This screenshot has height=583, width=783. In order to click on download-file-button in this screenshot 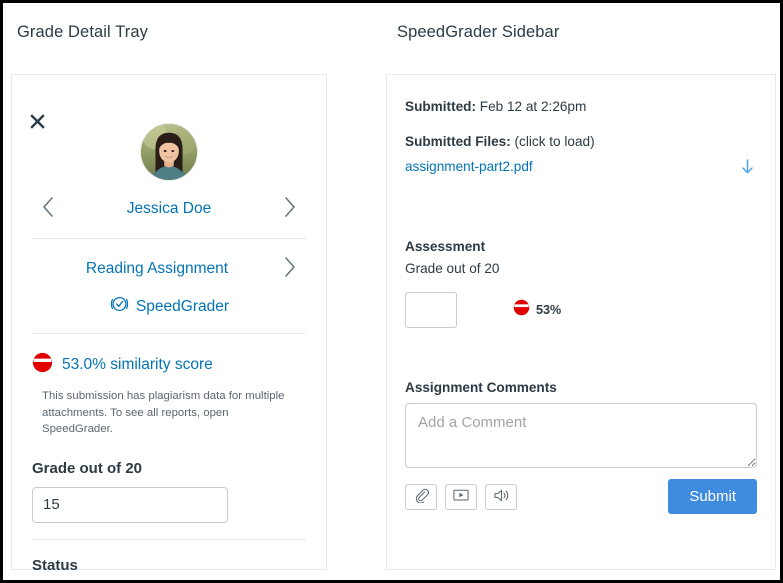, I will do `click(747, 169)`.